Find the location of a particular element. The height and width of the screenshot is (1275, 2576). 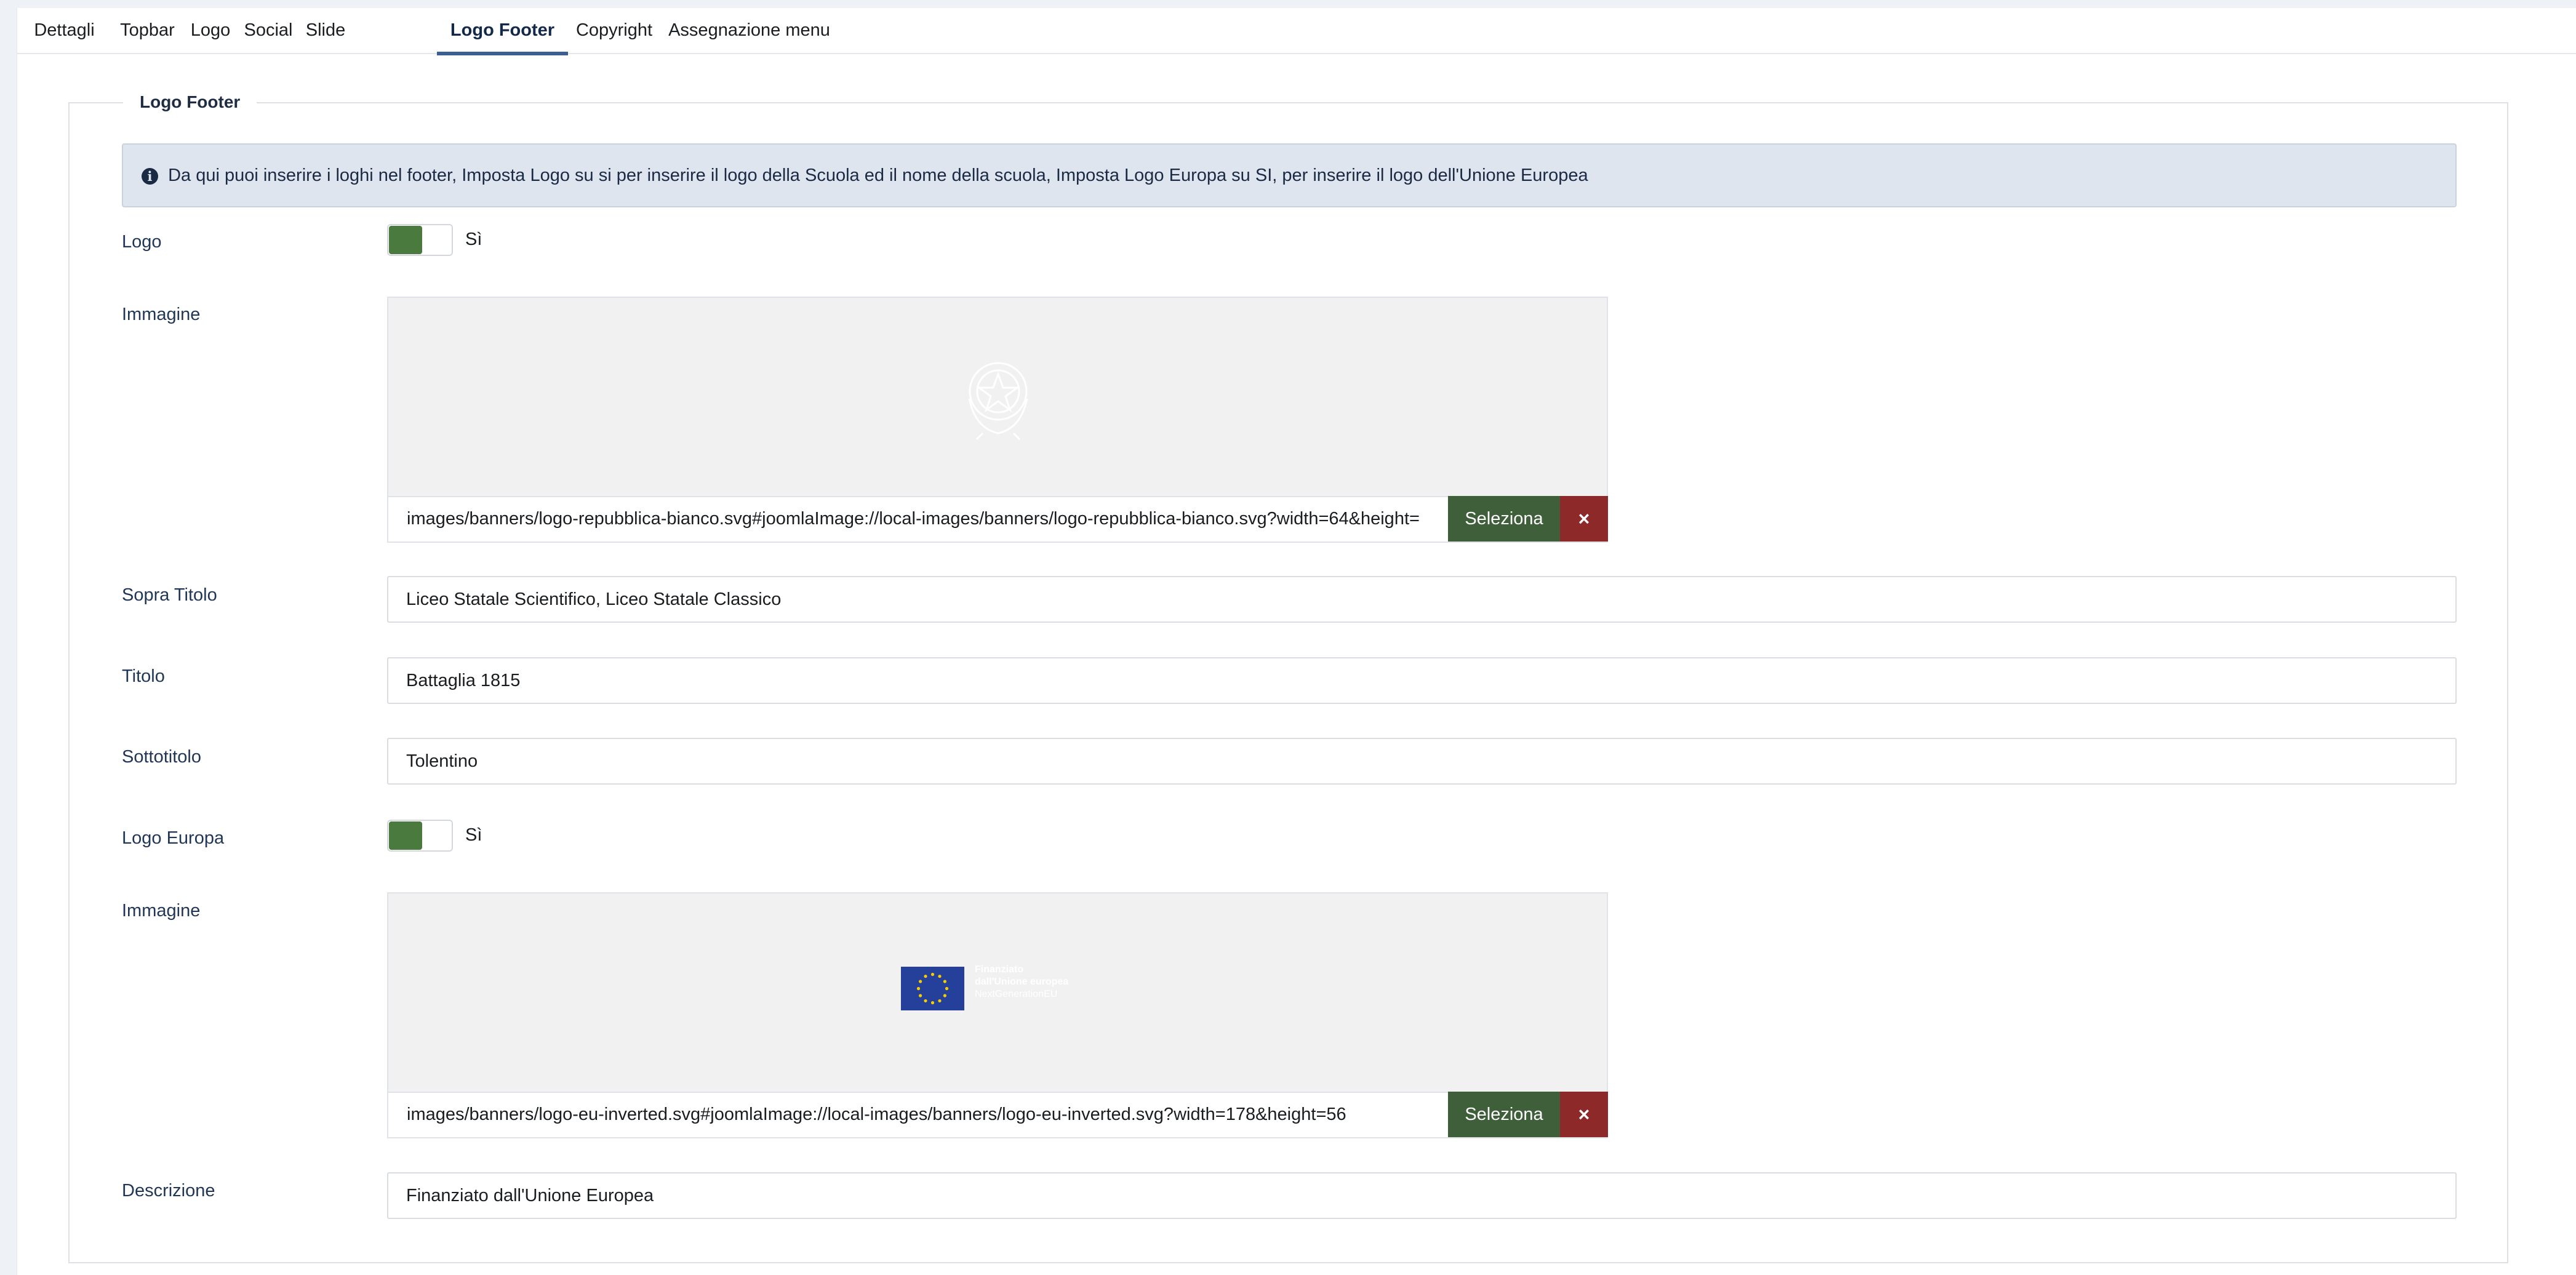

sottotitolo-input: Tolentino is located at coordinates (1422, 761).